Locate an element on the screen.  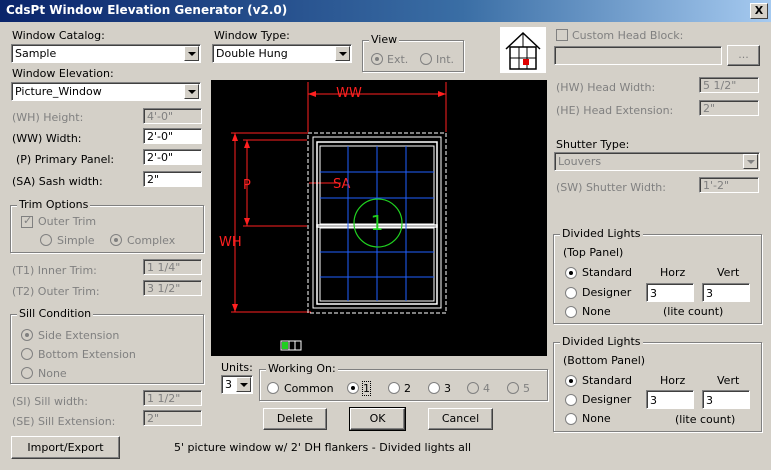
view-int-radio is located at coordinates (426, 59).